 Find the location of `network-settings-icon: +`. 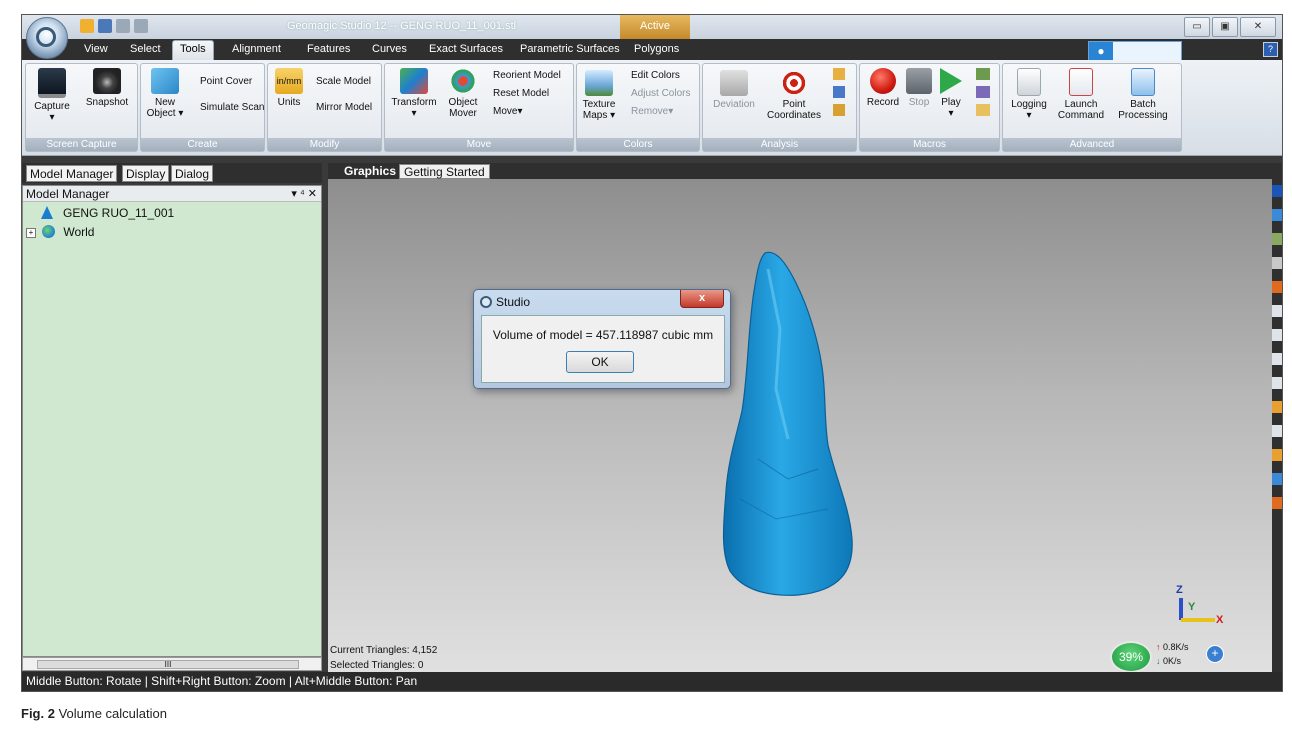

network-settings-icon: + is located at coordinates (1215, 654).